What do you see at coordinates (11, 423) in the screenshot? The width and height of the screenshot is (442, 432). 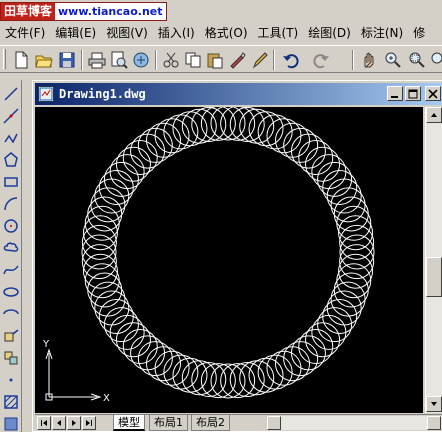 I see `region-icon` at bounding box center [11, 423].